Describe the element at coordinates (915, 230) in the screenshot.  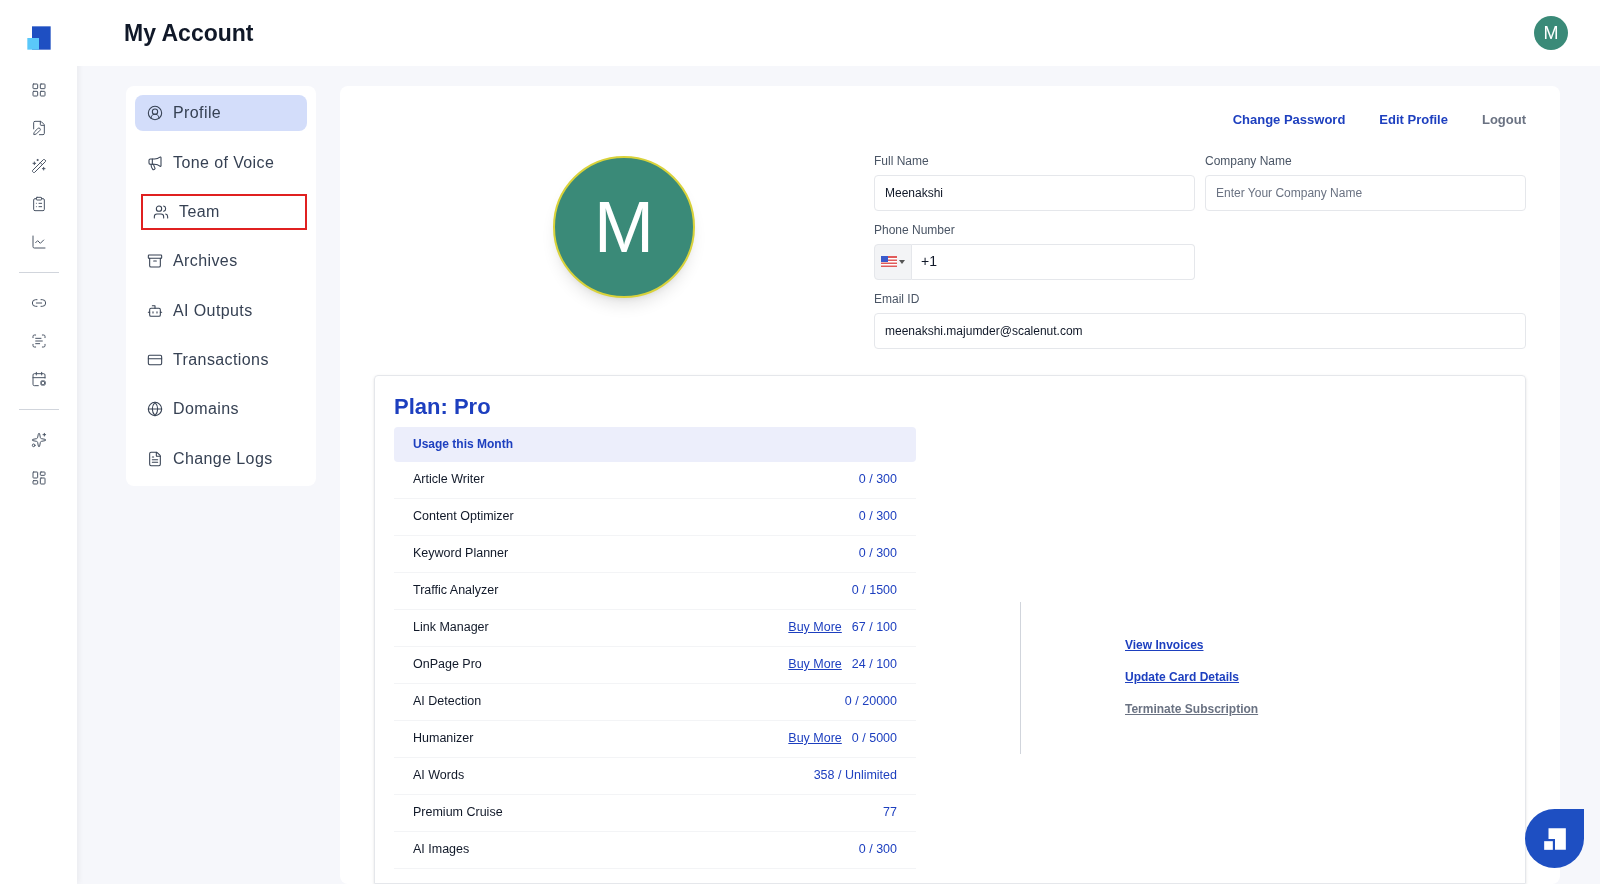
I see `field-label: Phone Number` at that location.